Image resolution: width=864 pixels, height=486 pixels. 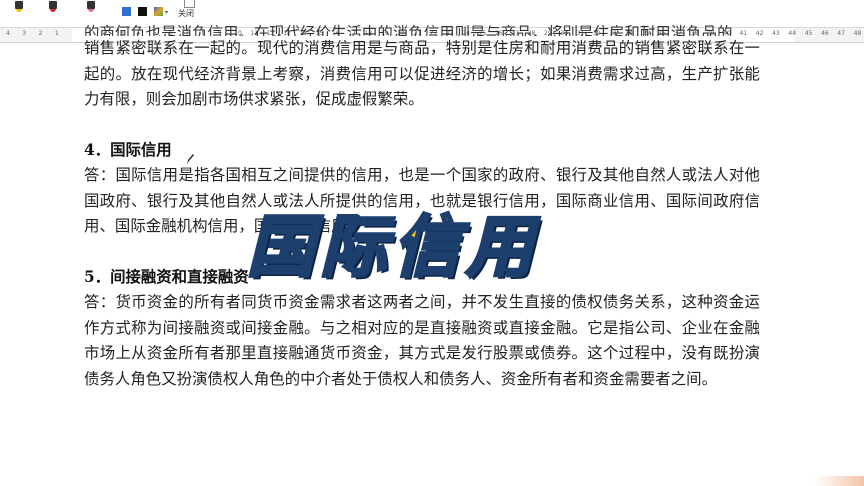 What do you see at coordinates (186, 13) in the screenshot?
I see `close-label: 关闭` at bounding box center [186, 13].